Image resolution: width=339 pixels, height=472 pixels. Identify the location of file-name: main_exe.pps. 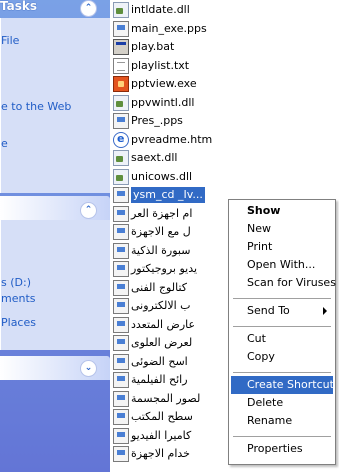
(169, 28).